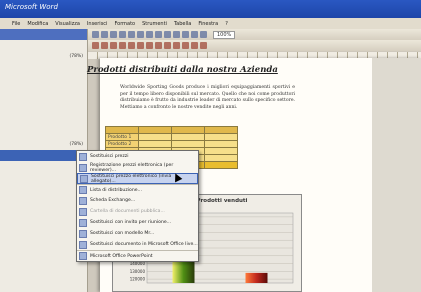 The width and height of the screenshot is (421, 292). What do you see at coordinates (43, 155) in the screenshot?
I see `task-pane-selected-row` at bounding box center [43, 155].